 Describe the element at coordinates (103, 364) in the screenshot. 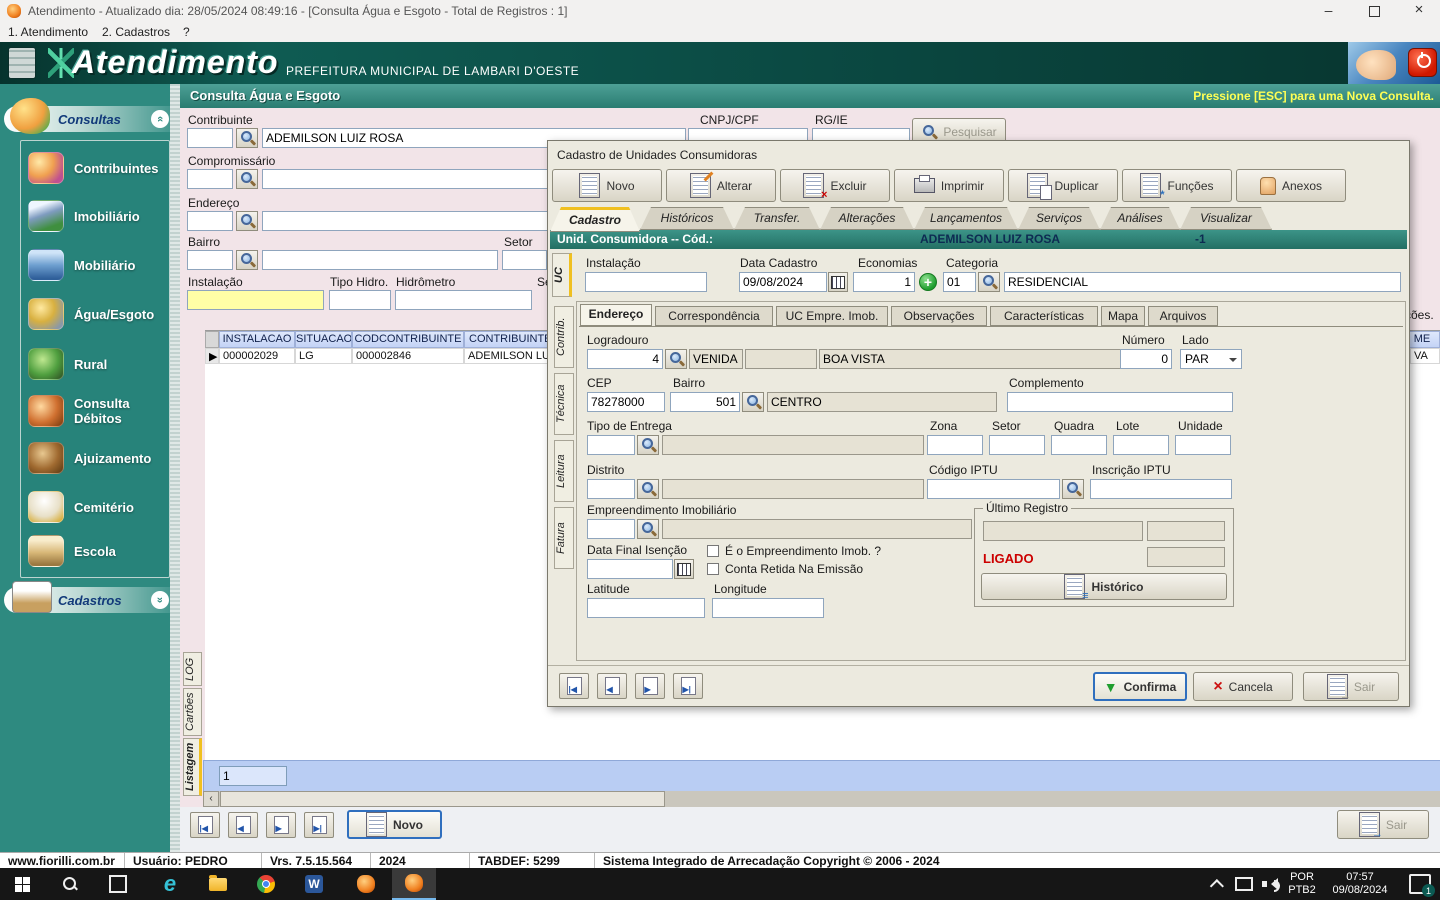

I see `sidebar-item-rural: Rural` at that location.